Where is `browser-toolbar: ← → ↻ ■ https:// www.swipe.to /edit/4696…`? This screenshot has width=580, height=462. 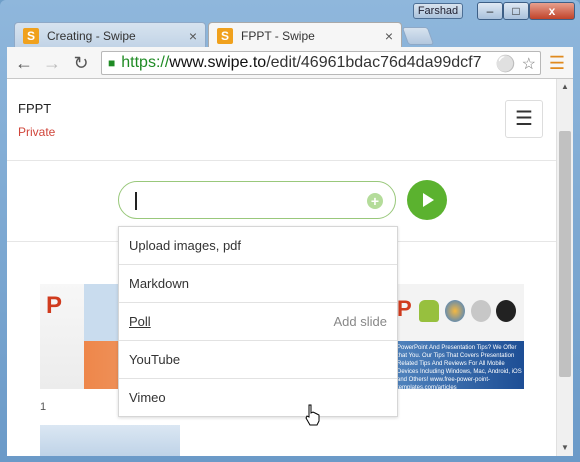 browser-toolbar: ← → ↻ ■ https:// www.swipe.to /edit/4696… is located at coordinates (290, 63).